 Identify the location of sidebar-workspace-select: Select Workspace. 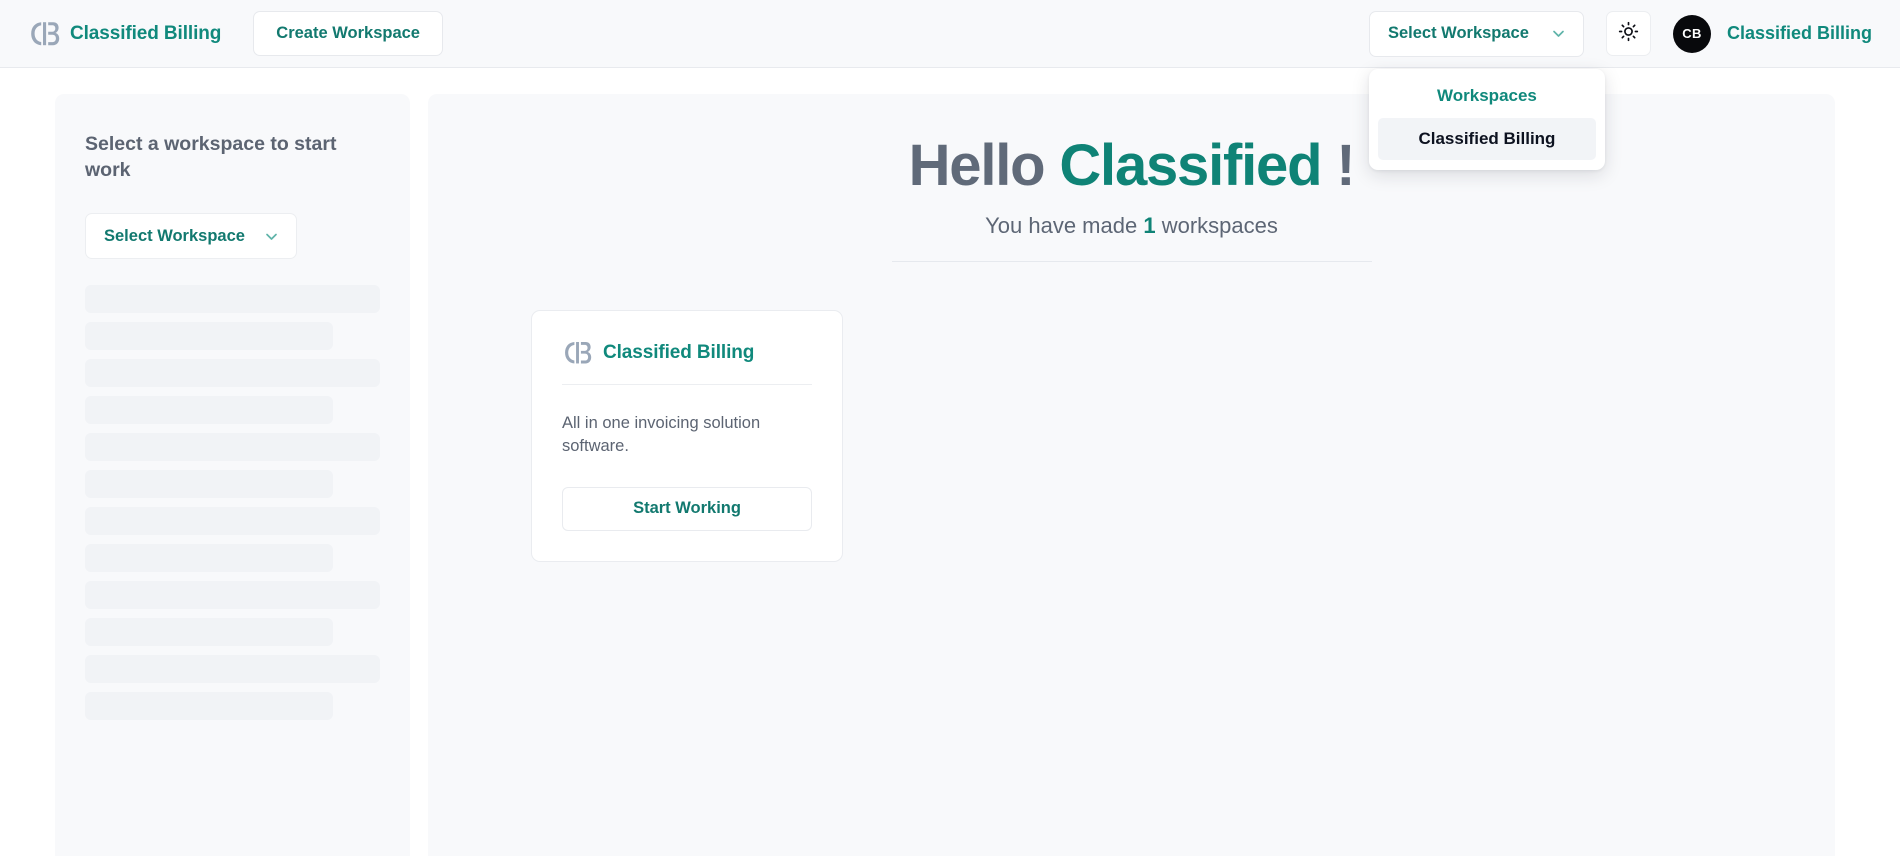
(191, 236).